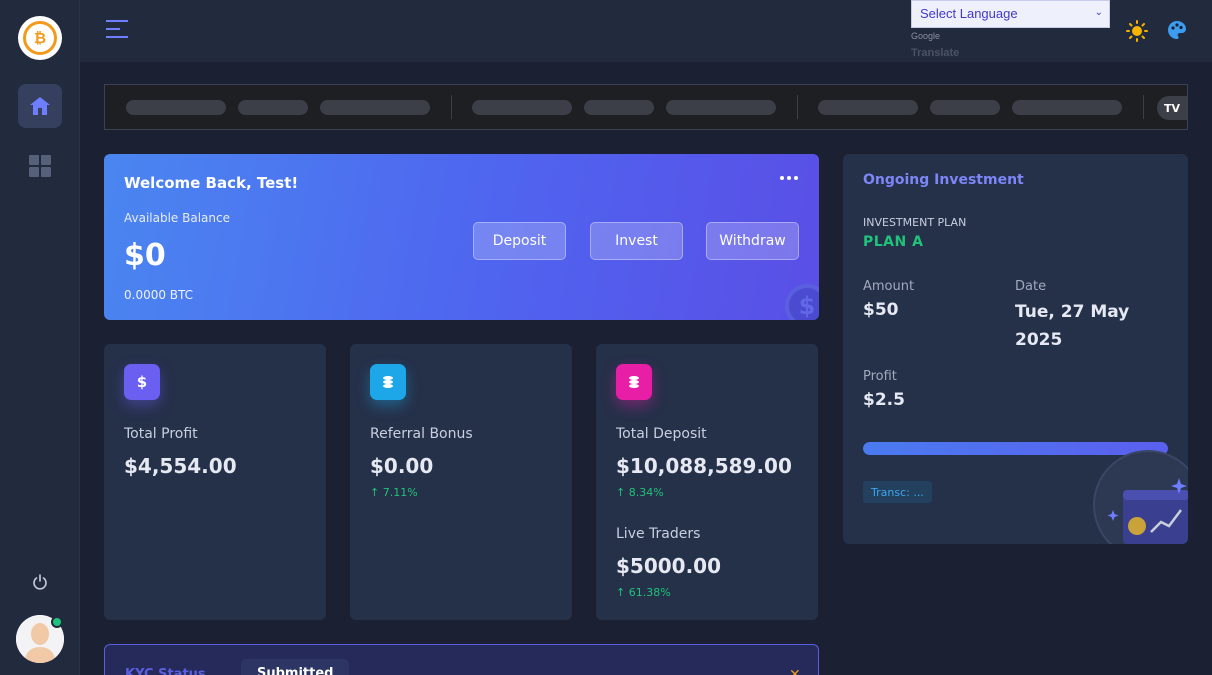  I want to click on balance-value: $0, so click(145, 255).